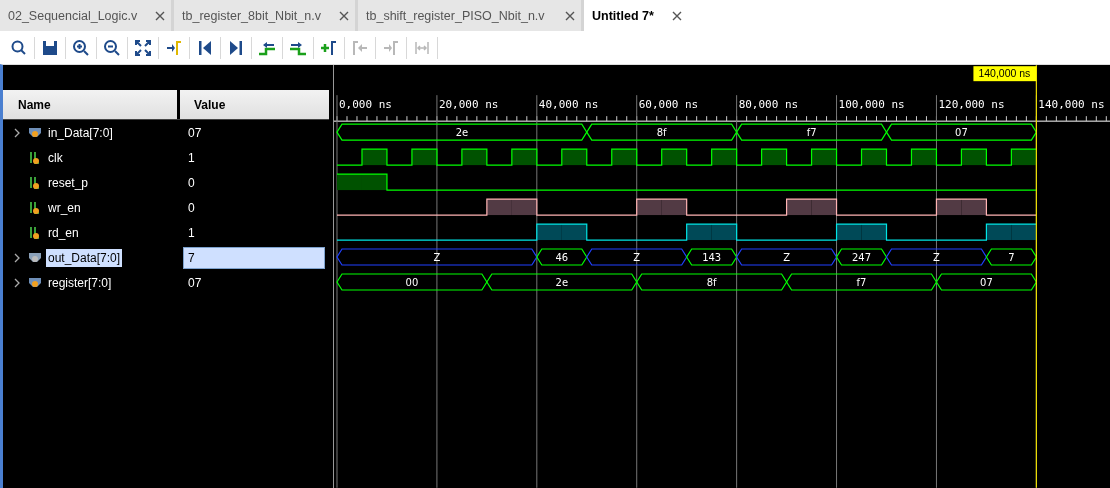  I want to click on editor-tab: tb_shift_register_PISO_Nbit_n.v, so click(471, 15).